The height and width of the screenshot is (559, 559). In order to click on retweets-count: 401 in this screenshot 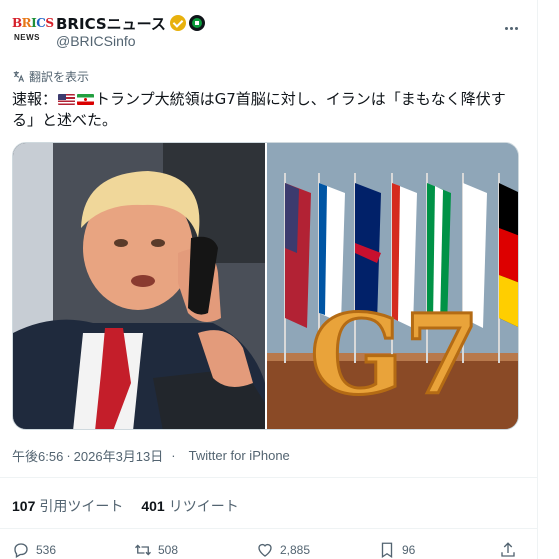, I will do `click(153, 506)`.